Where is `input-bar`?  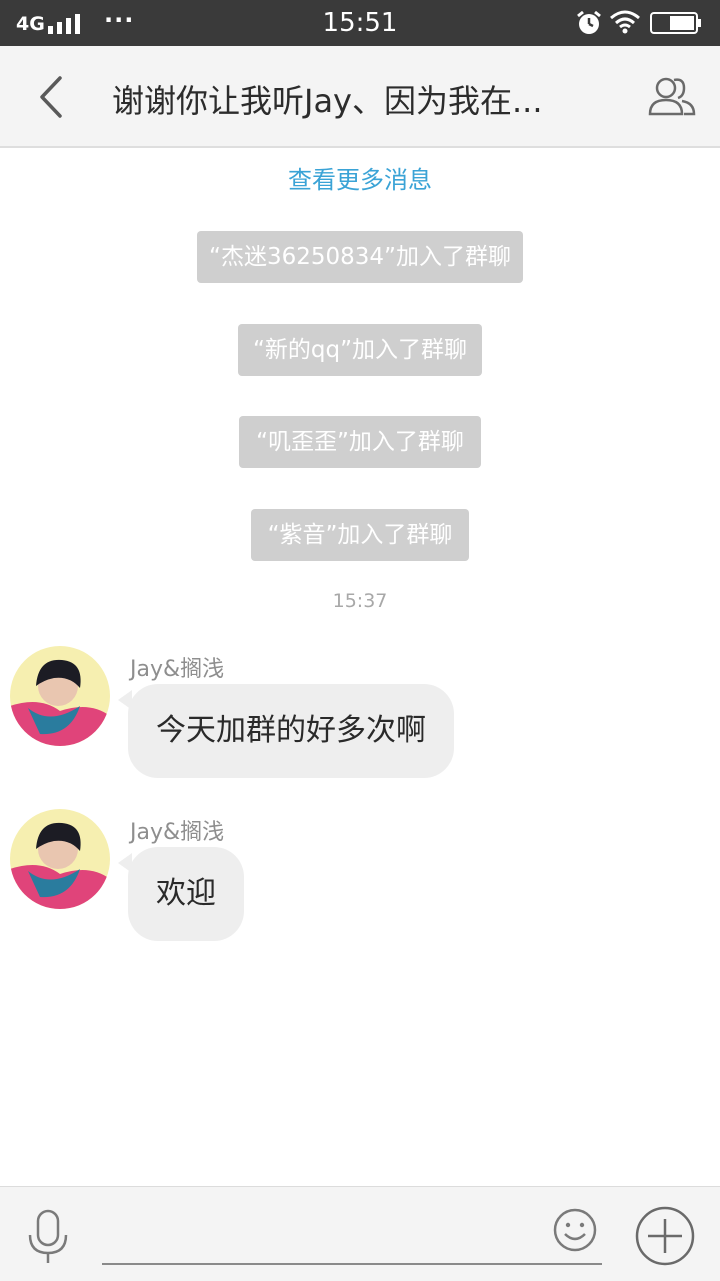 input-bar is located at coordinates (360, 1233).